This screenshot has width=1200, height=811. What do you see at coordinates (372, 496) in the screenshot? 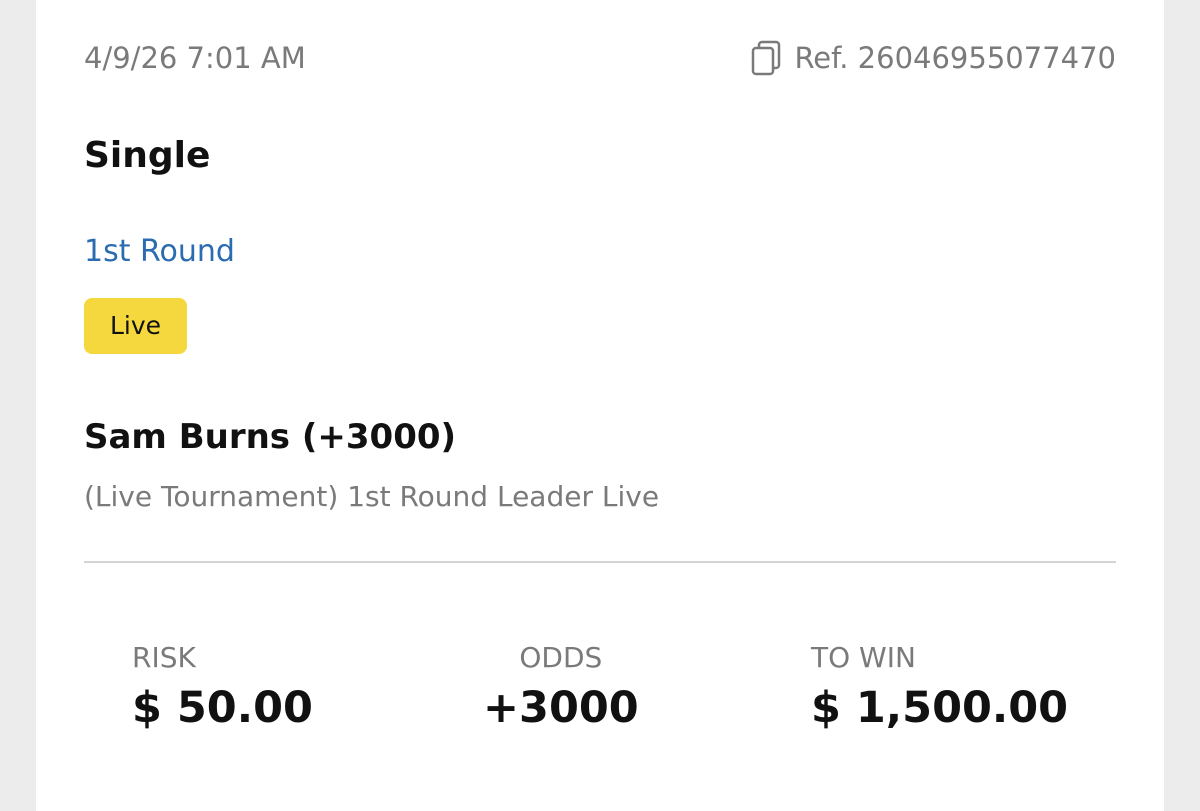
I see `bet-market-description: (Live Tournament) 1st Round Leader Live` at bounding box center [372, 496].